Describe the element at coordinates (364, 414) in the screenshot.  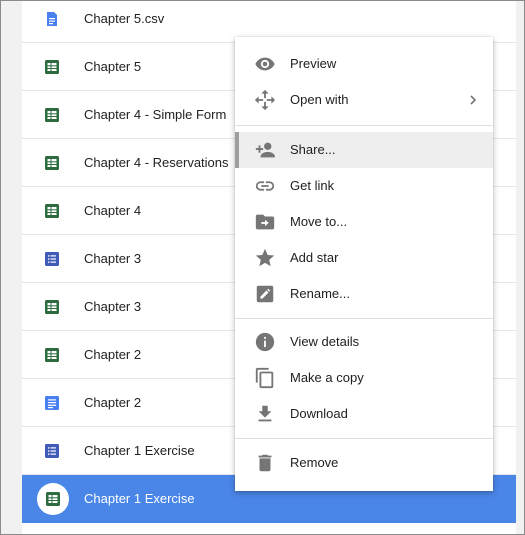
I see `menu-item-download: Download` at that location.